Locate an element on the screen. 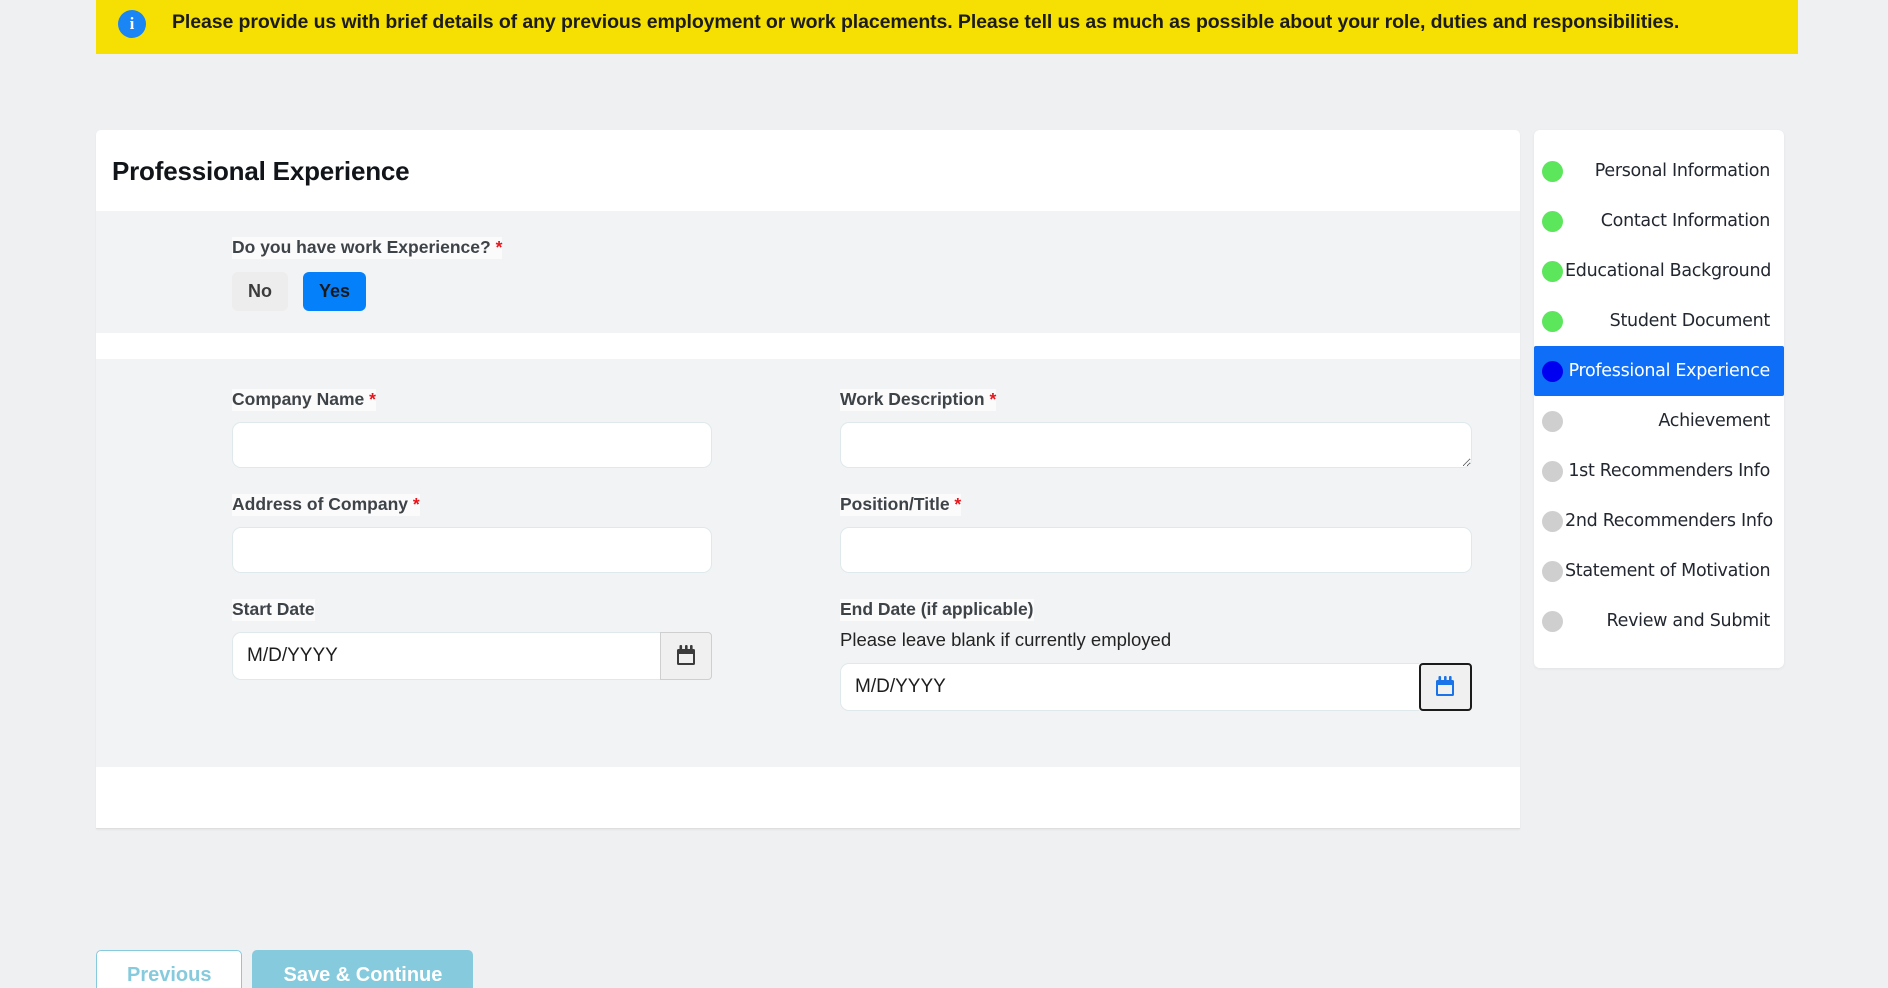  sidebar-step-review-and-submit: Review and Submit is located at coordinates (1659, 621).